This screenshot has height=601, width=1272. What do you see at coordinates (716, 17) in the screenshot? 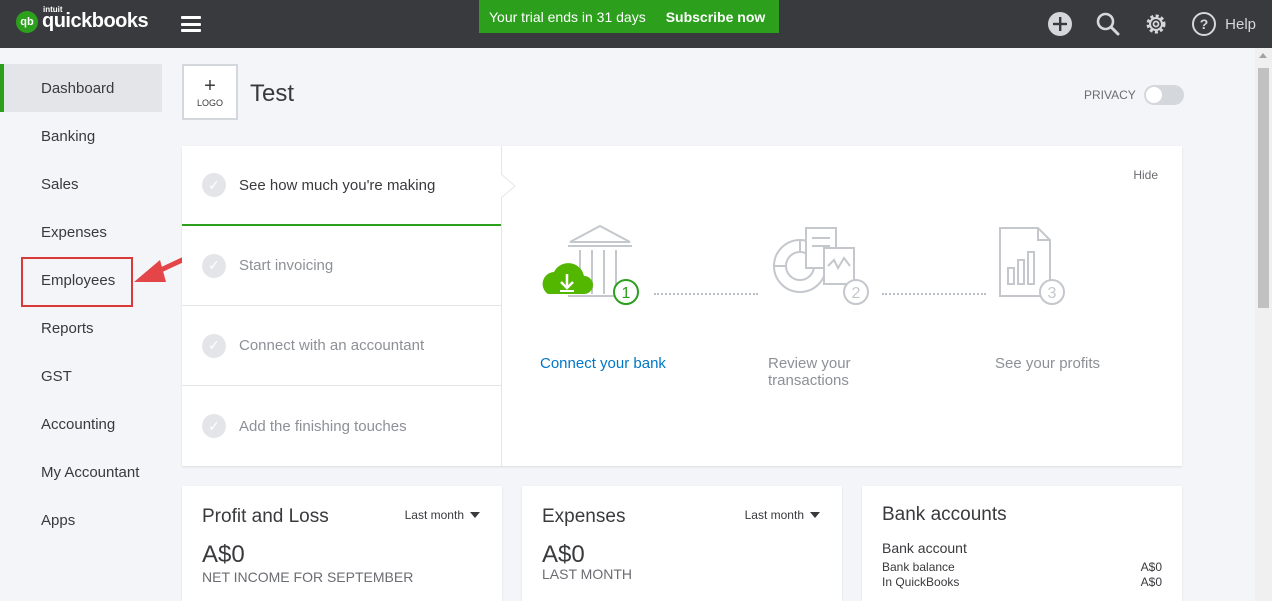
I see `subscribe-now-link: Subscribe now` at bounding box center [716, 17].